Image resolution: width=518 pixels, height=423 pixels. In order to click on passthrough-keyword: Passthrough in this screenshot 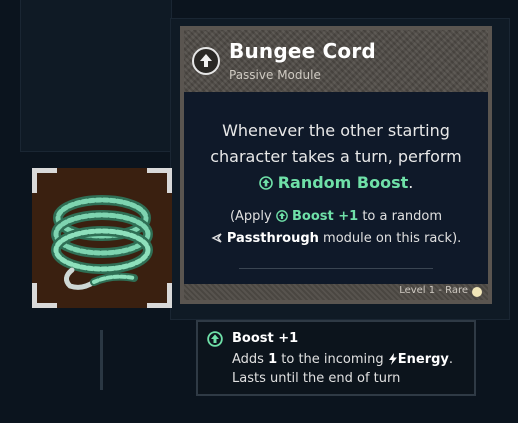, I will do `click(273, 238)`.